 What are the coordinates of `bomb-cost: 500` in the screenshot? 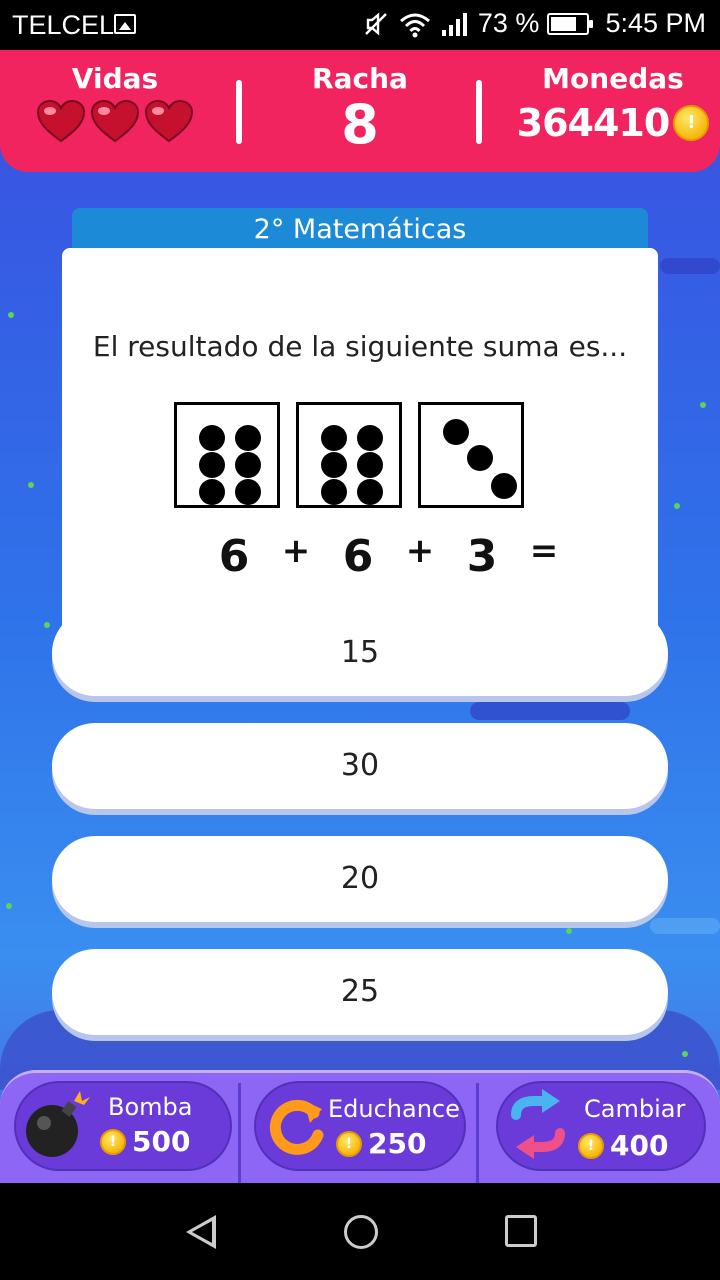 It's located at (161, 1141).